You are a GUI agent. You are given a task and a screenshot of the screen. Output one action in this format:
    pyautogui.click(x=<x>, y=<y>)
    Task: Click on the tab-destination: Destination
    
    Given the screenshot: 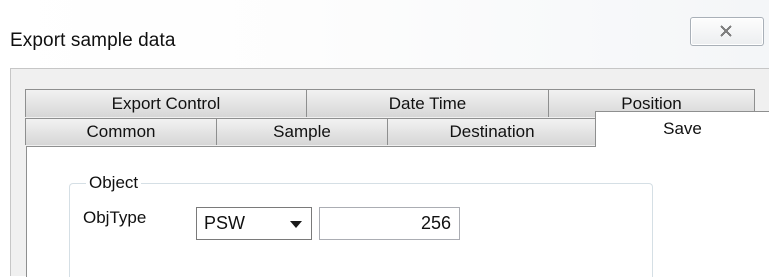 What is the action you would take?
    pyautogui.click(x=492, y=131)
    